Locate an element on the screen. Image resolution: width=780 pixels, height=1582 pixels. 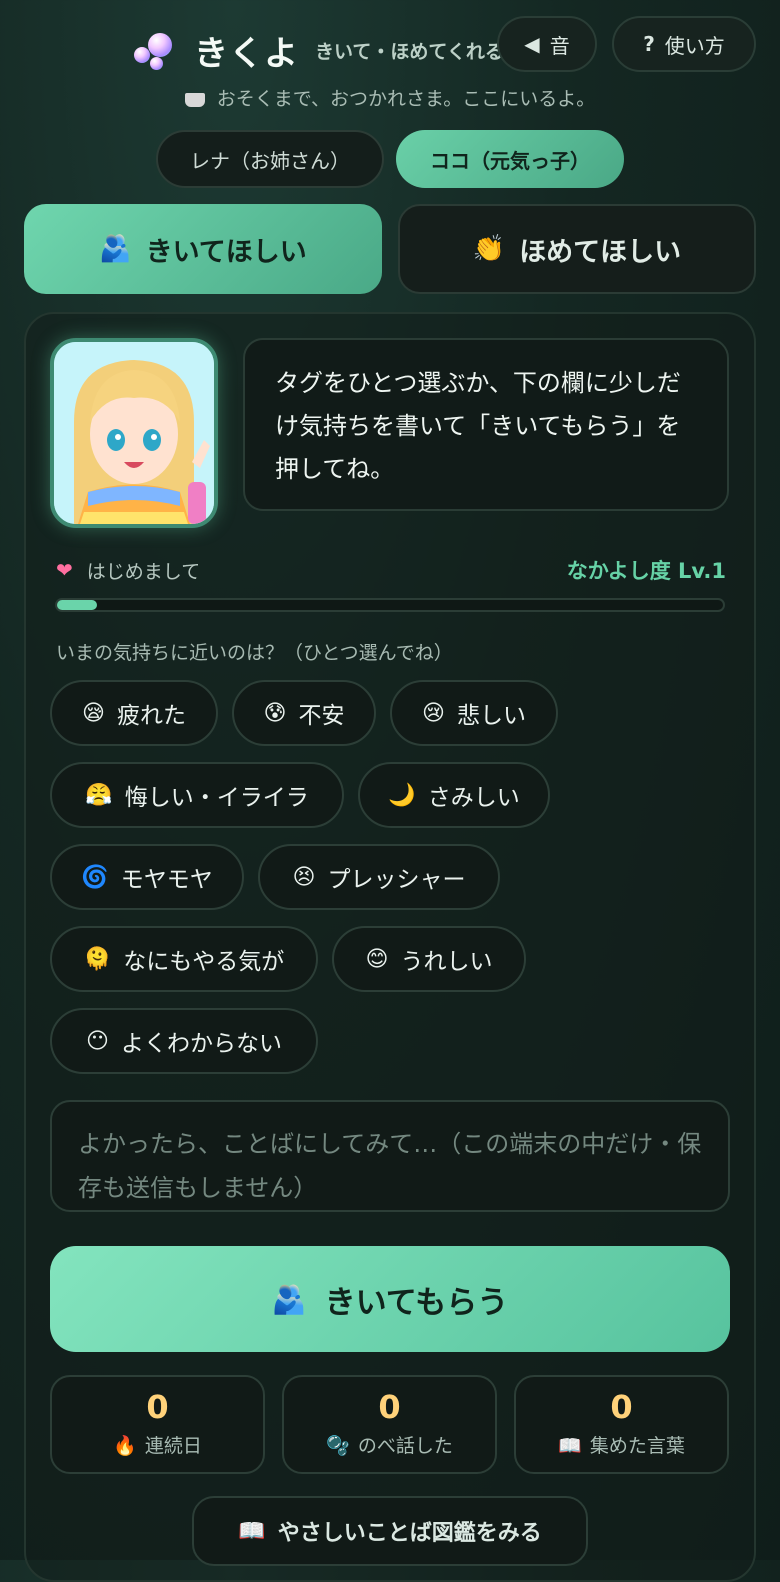
stat-collected-words: 0 📖 集めた言葉 is located at coordinates (621, 1424).